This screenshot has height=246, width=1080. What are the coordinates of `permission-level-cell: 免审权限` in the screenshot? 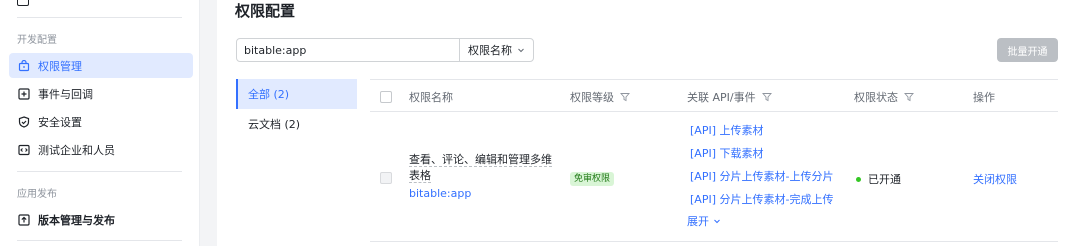 It's located at (592, 178).